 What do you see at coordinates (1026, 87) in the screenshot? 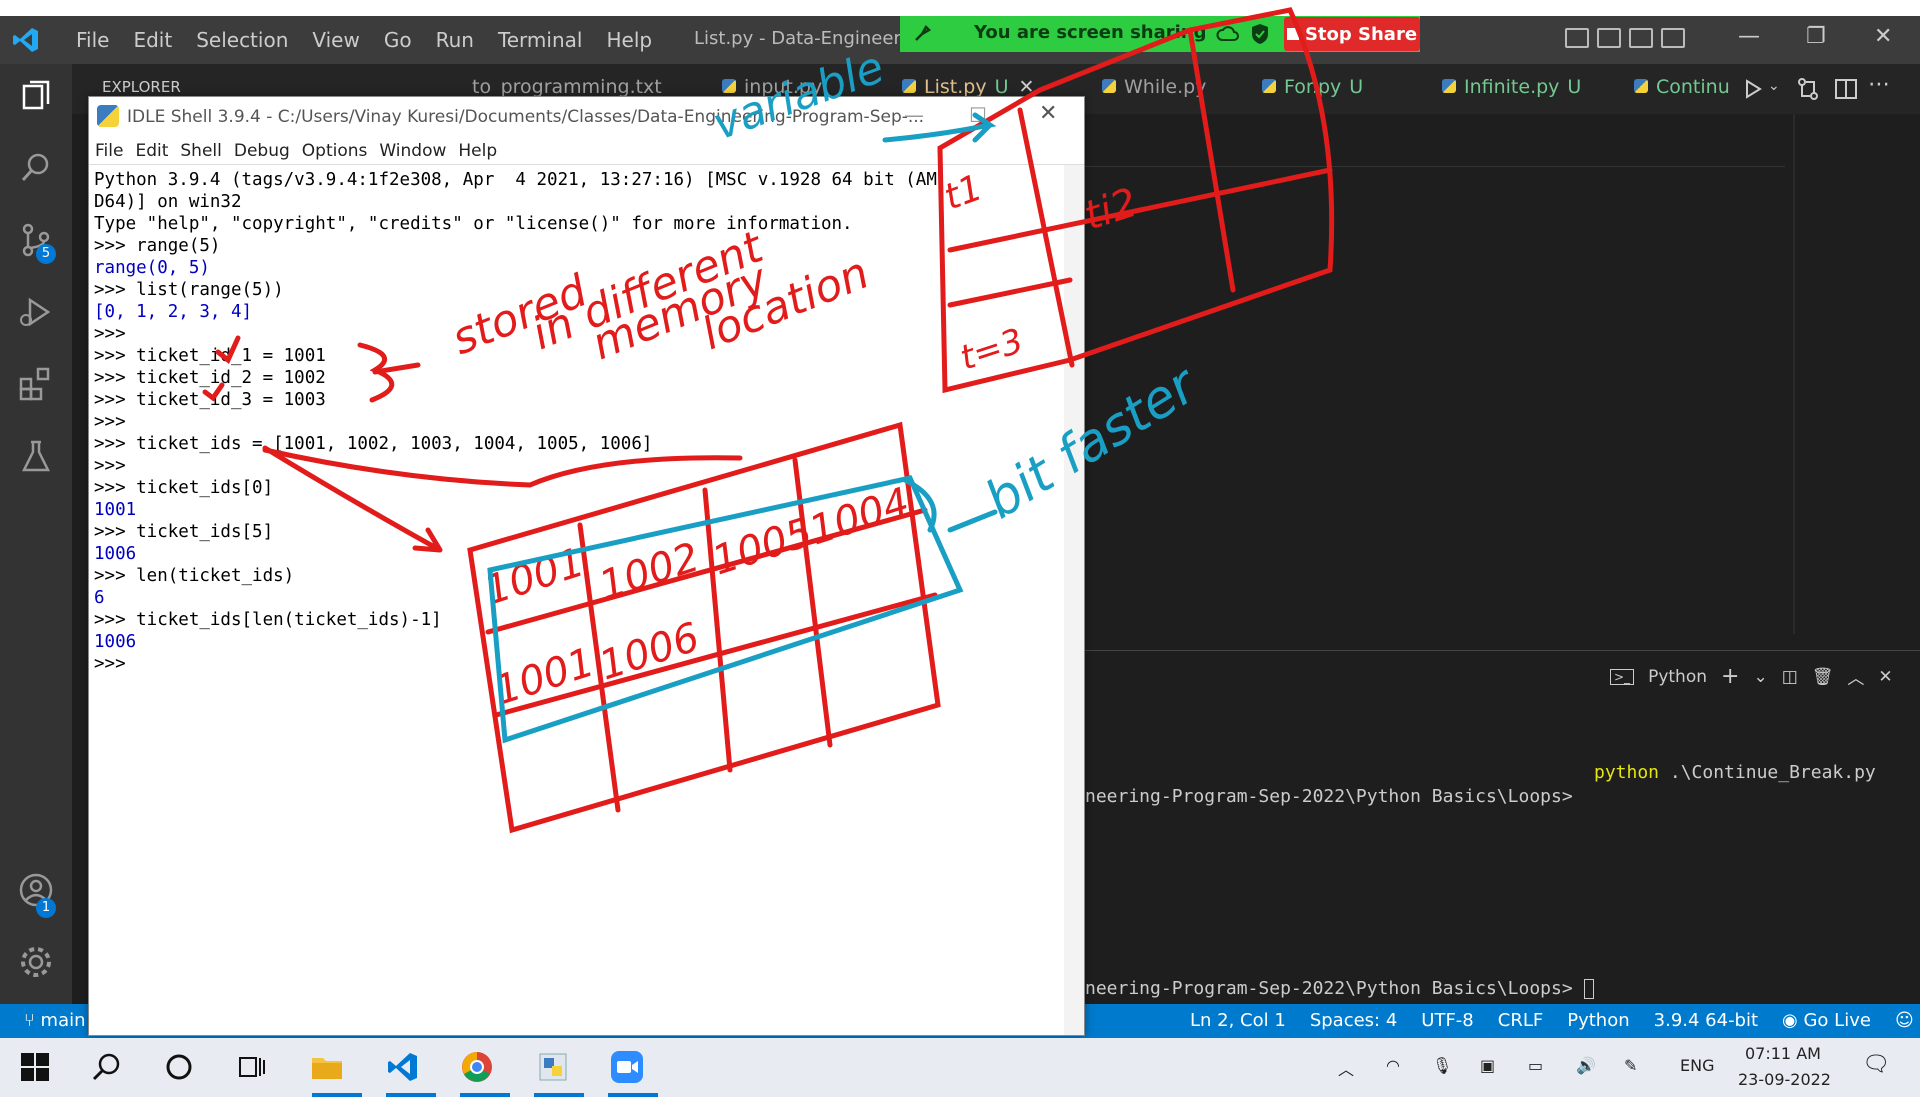
I see `tab-close-icon: ✕` at bounding box center [1026, 87].